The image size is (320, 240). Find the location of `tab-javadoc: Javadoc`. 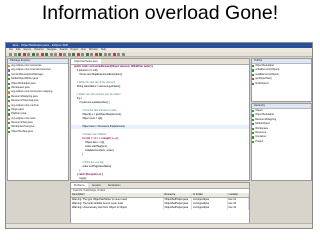

tab-javadoc: Javadoc is located at coordinates (96, 185).